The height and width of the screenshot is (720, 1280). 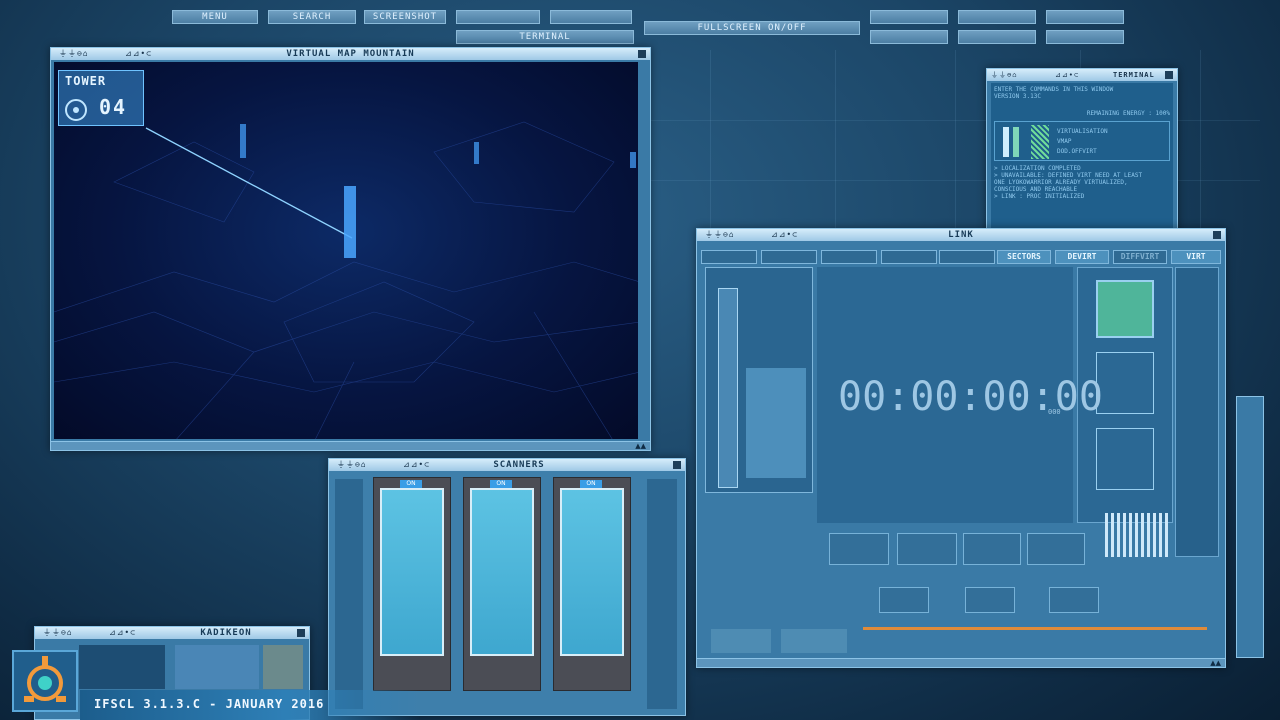 I want to click on window-title: LINK, so click(x=961, y=235).